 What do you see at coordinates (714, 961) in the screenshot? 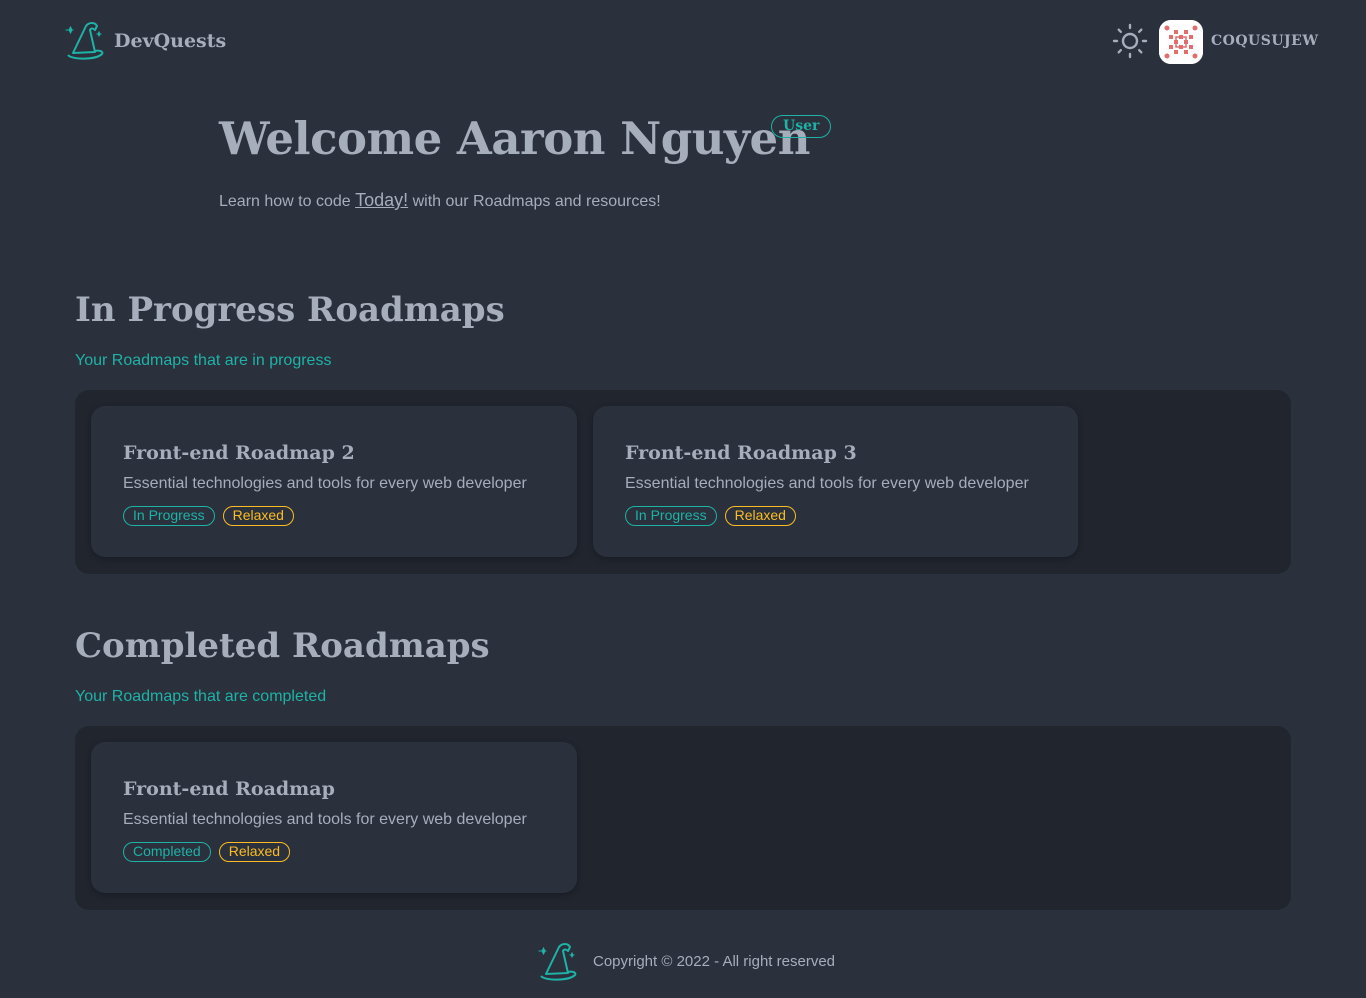
I see `copyright-text: Copyright © 2022 - All right reserved` at bounding box center [714, 961].